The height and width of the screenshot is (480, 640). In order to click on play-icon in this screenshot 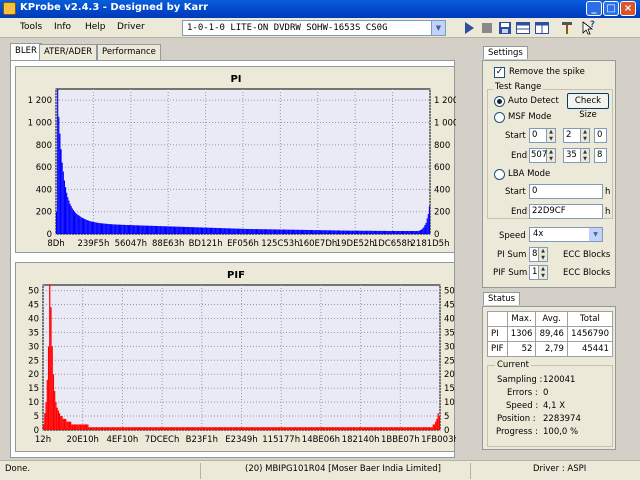, I will do `click(469, 28)`.